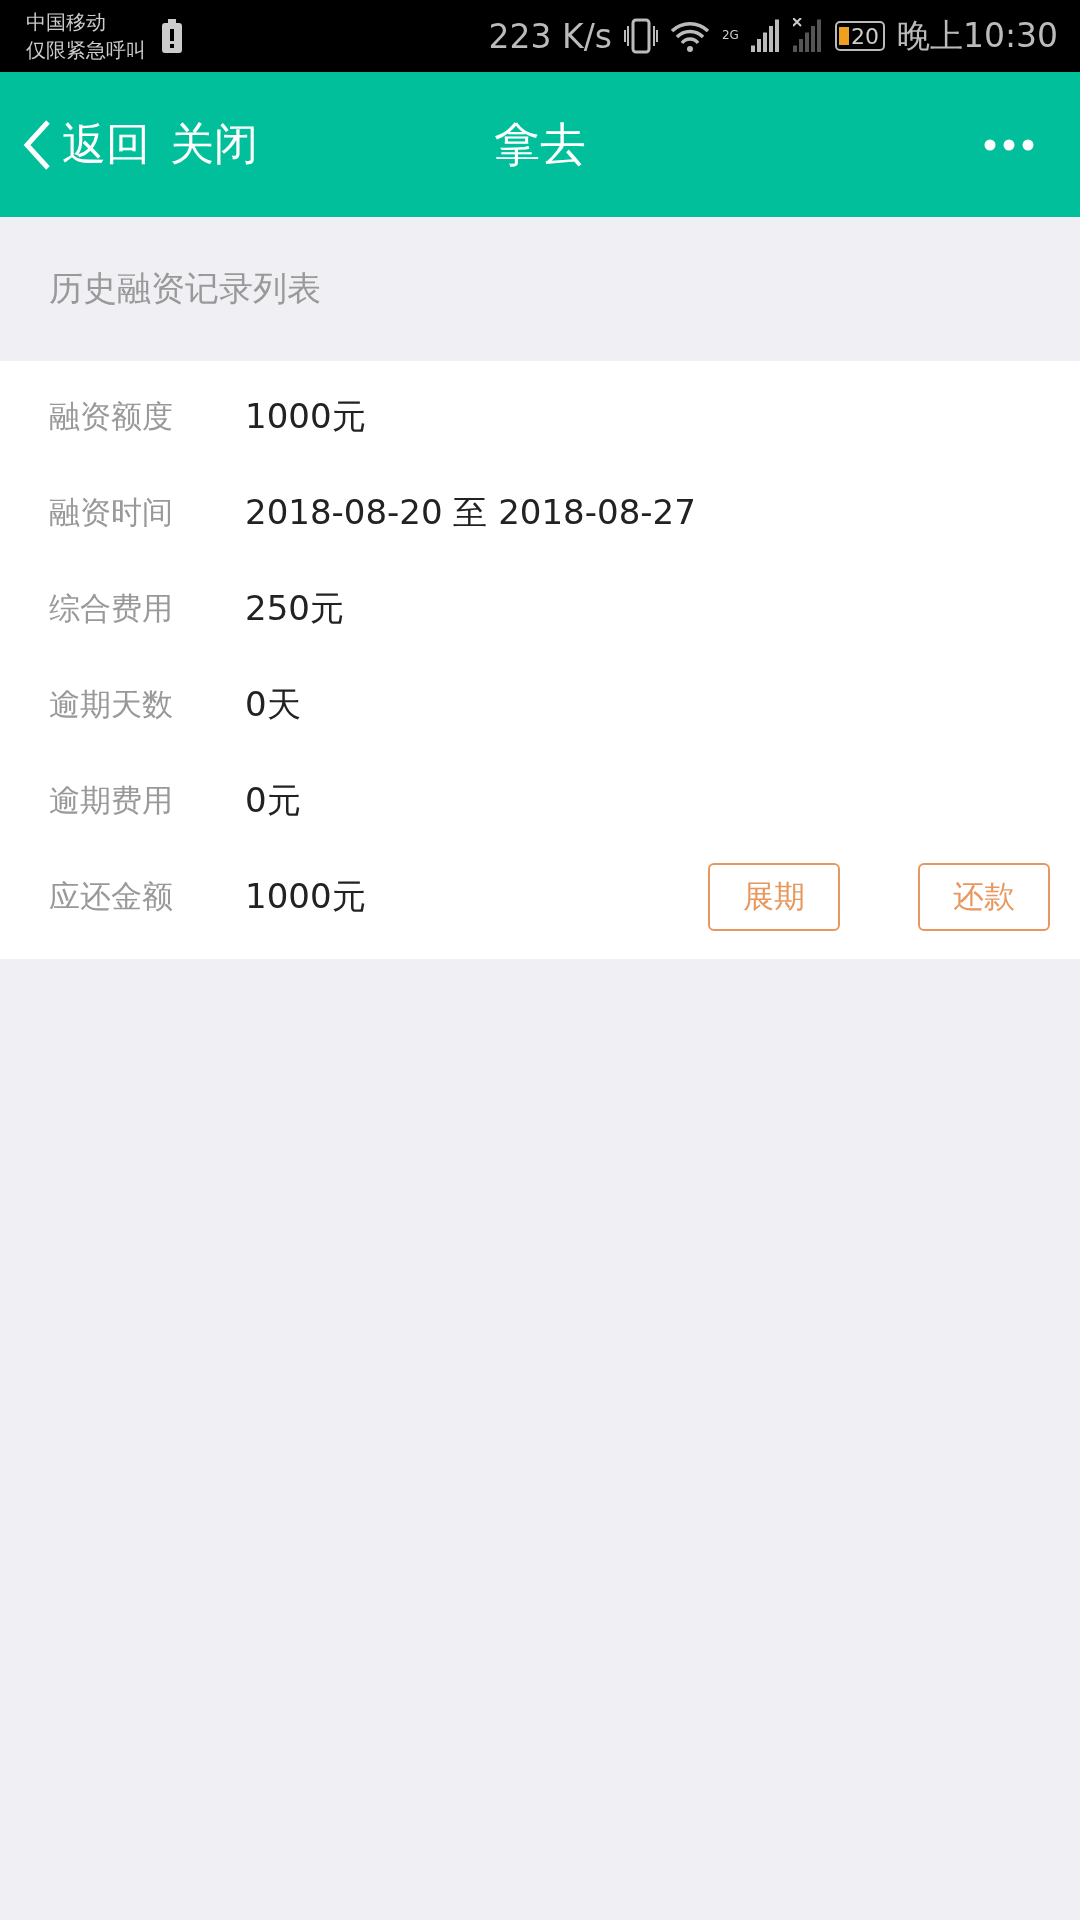 This screenshot has width=1080, height=1920. Describe the element at coordinates (66, 22) in the screenshot. I see `carrier-name: 中国移动` at that location.